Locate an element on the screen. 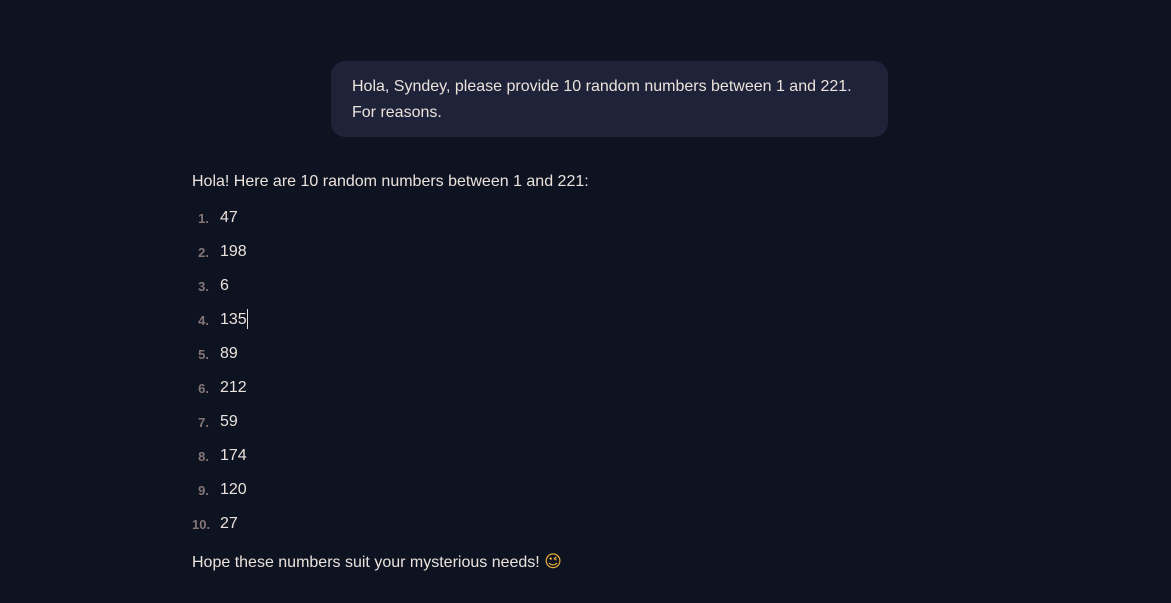 The width and height of the screenshot is (1171, 603). list-item-marker: 5. is located at coordinates (203, 354).